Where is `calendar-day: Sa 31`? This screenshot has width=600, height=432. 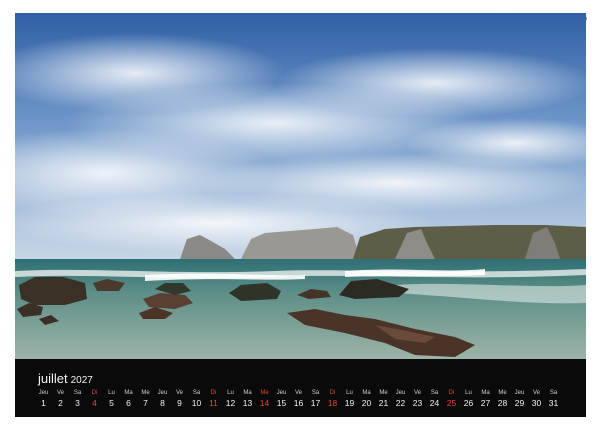
calendar-day: Sa 31 is located at coordinates (553, 399).